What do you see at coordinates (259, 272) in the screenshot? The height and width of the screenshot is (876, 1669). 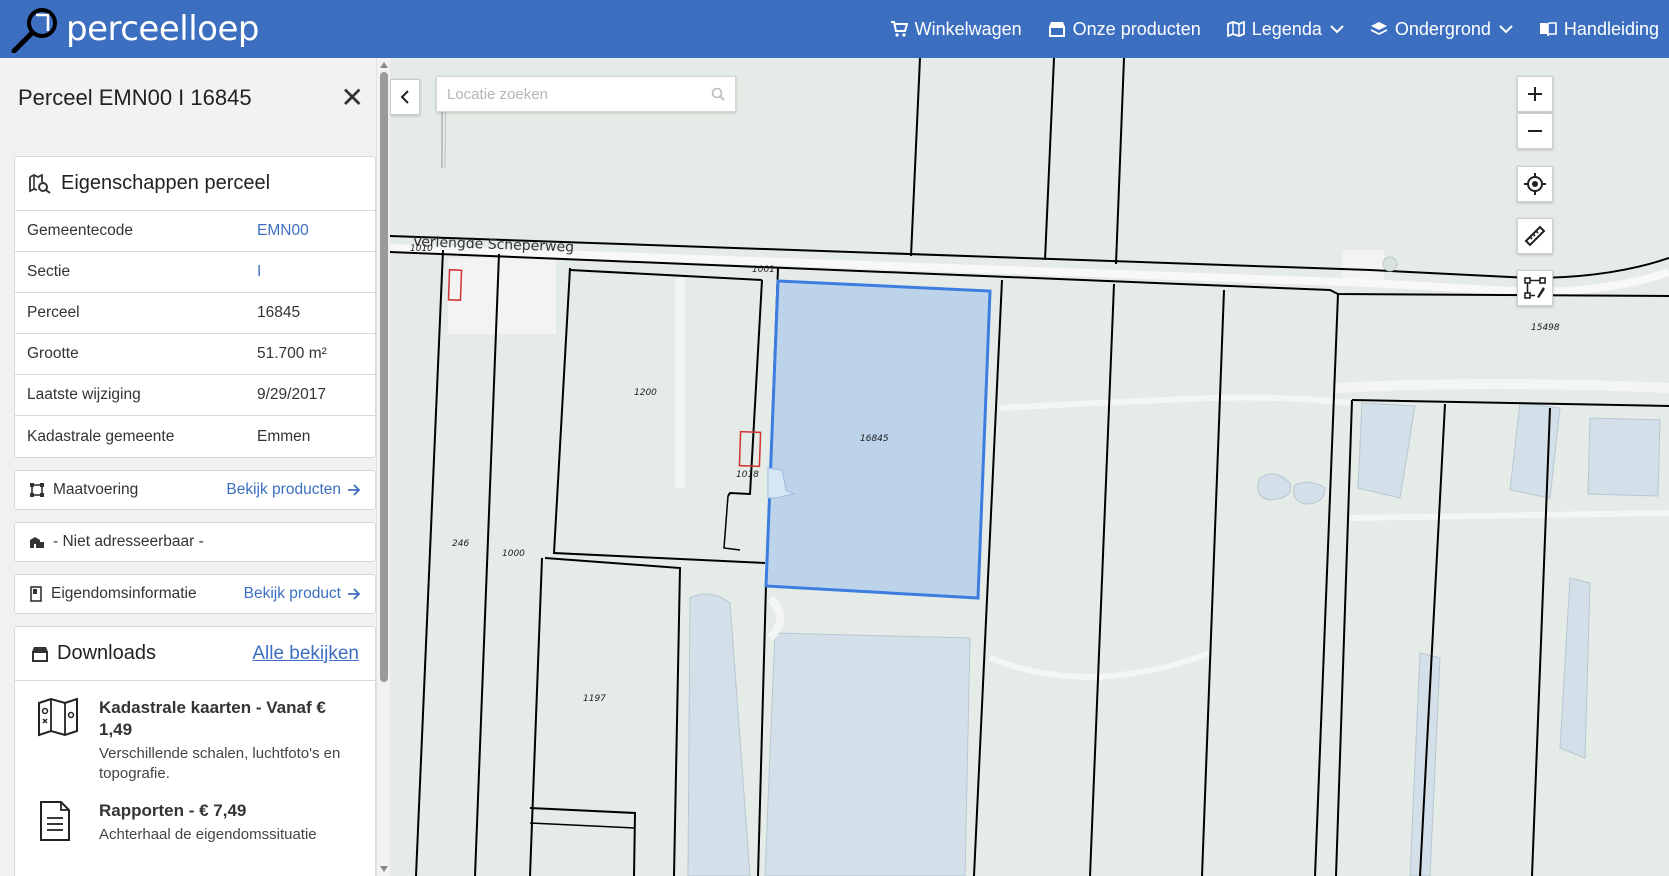 I see `sectie-link: I` at bounding box center [259, 272].